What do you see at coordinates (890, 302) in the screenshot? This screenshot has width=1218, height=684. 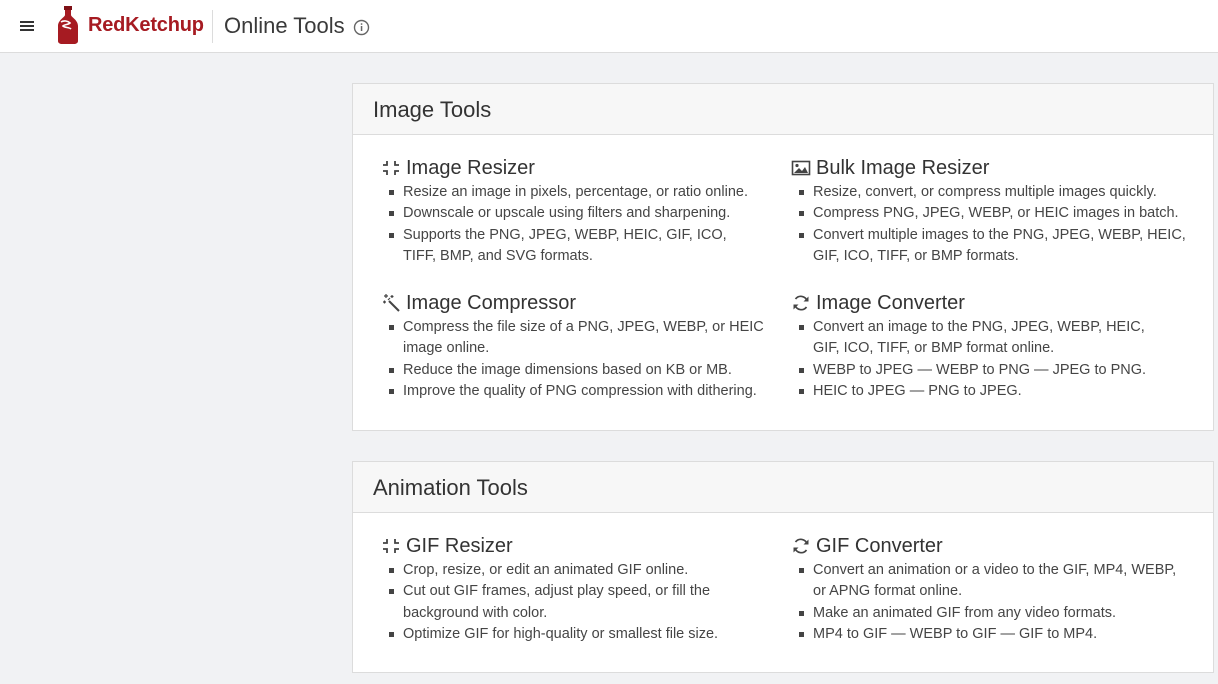 I see `tool-title-text: Image Converter` at bounding box center [890, 302].